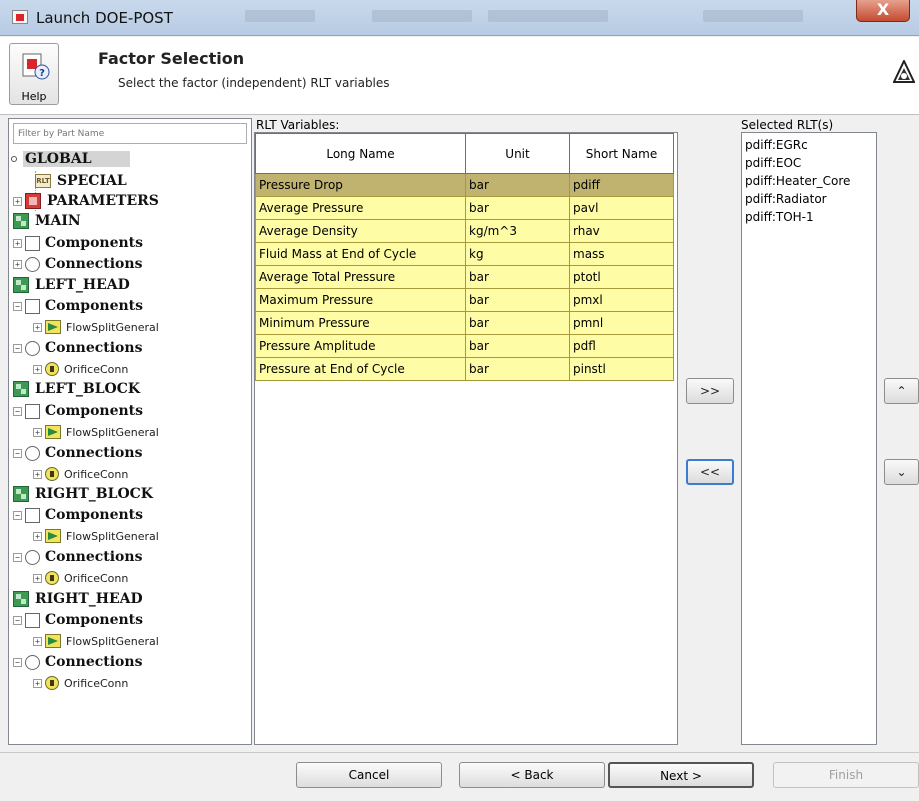 This screenshot has width=919, height=801. What do you see at coordinates (787, 125) in the screenshot?
I see `selected-rlt-label: Selected RLT(s)` at bounding box center [787, 125].